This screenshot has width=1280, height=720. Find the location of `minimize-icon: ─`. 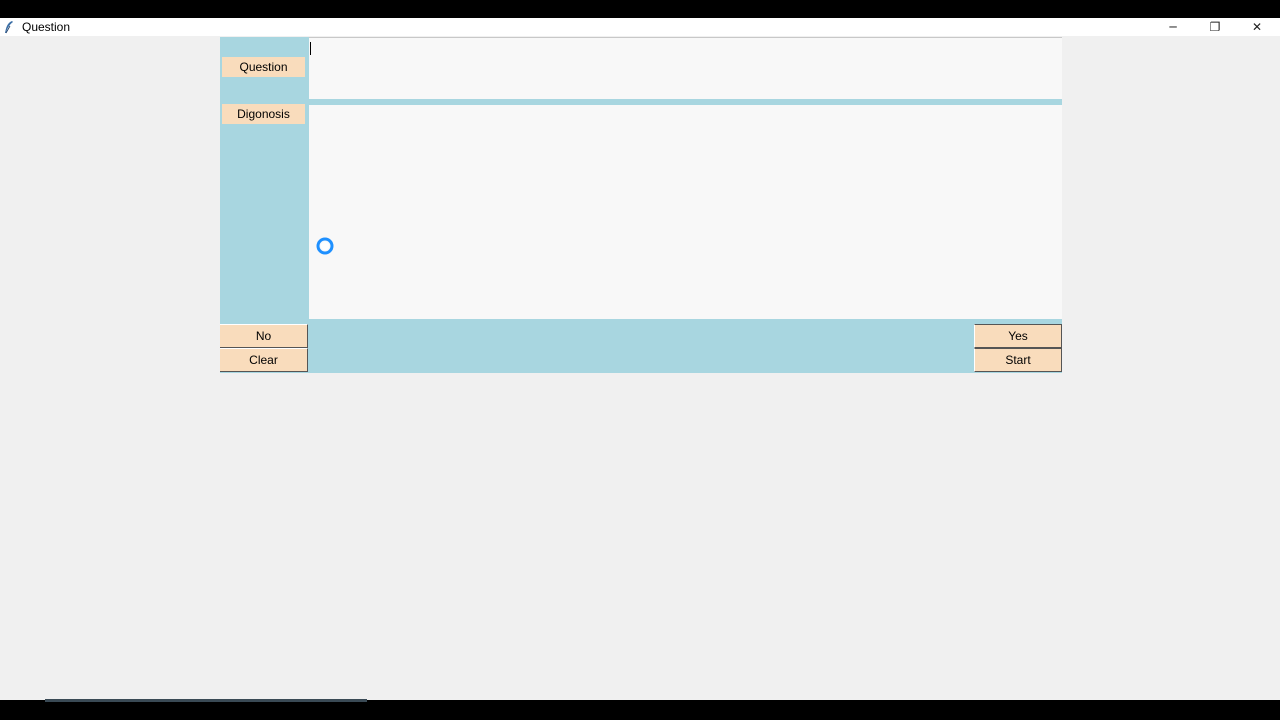

minimize-icon: ─ is located at coordinates (1173, 27).